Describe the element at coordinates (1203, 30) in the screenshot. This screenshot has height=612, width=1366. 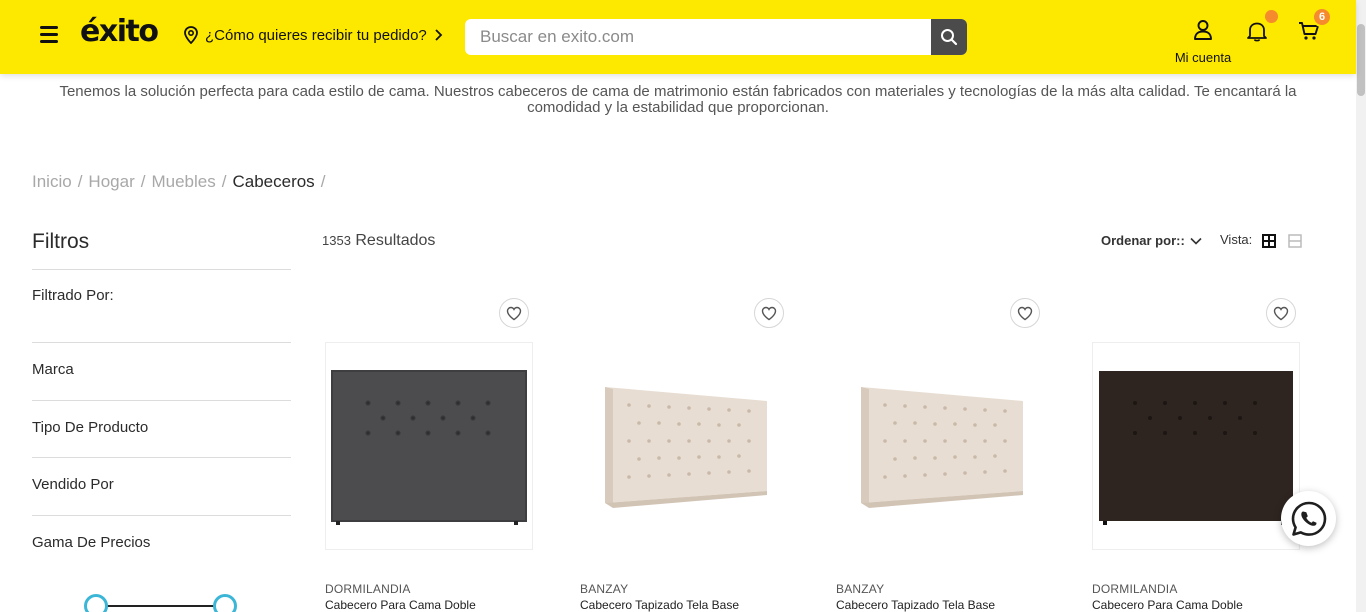
I see `user-icon` at that location.